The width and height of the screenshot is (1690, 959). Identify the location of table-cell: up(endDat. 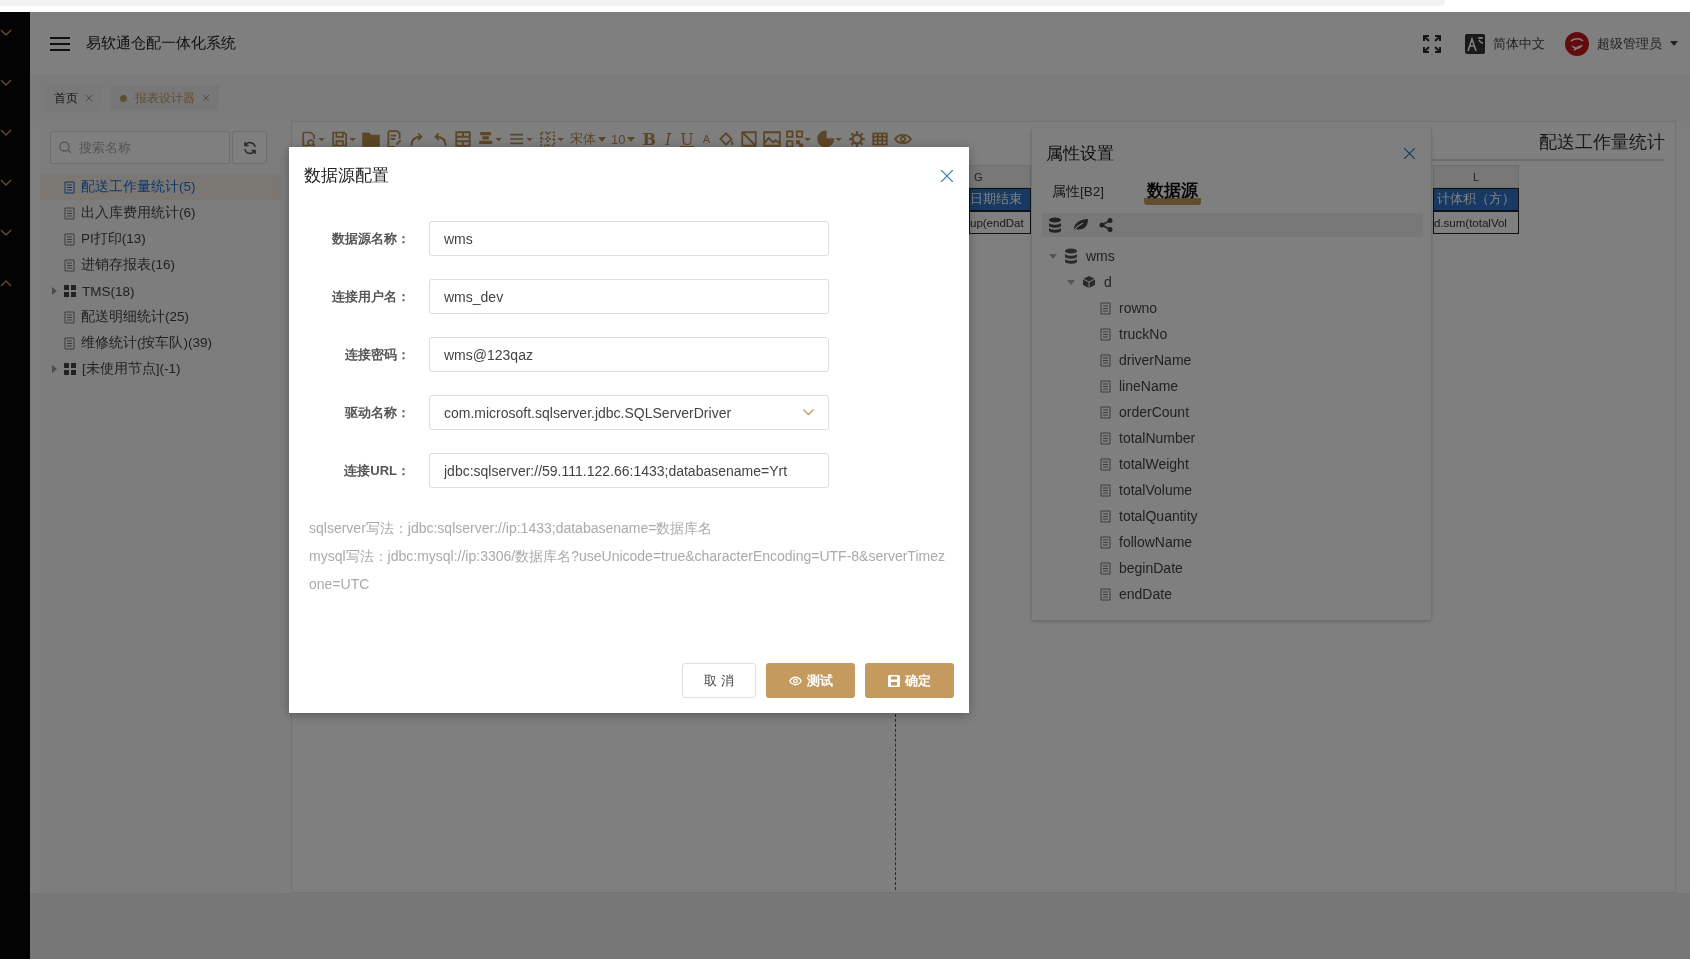
(1000, 222).